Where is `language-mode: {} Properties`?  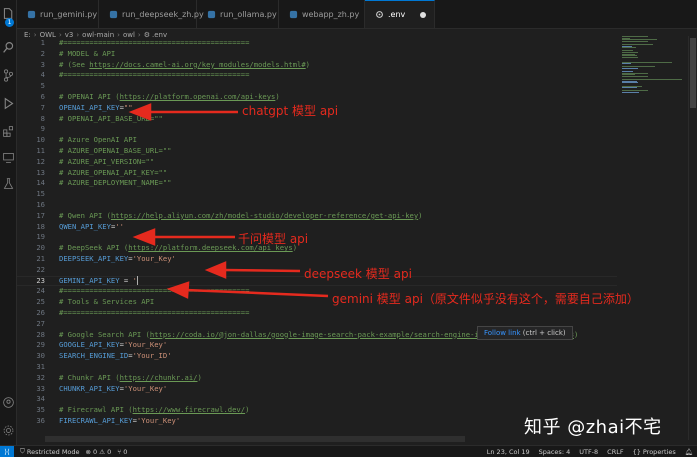 language-mode: {} Properties is located at coordinates (654, 452).